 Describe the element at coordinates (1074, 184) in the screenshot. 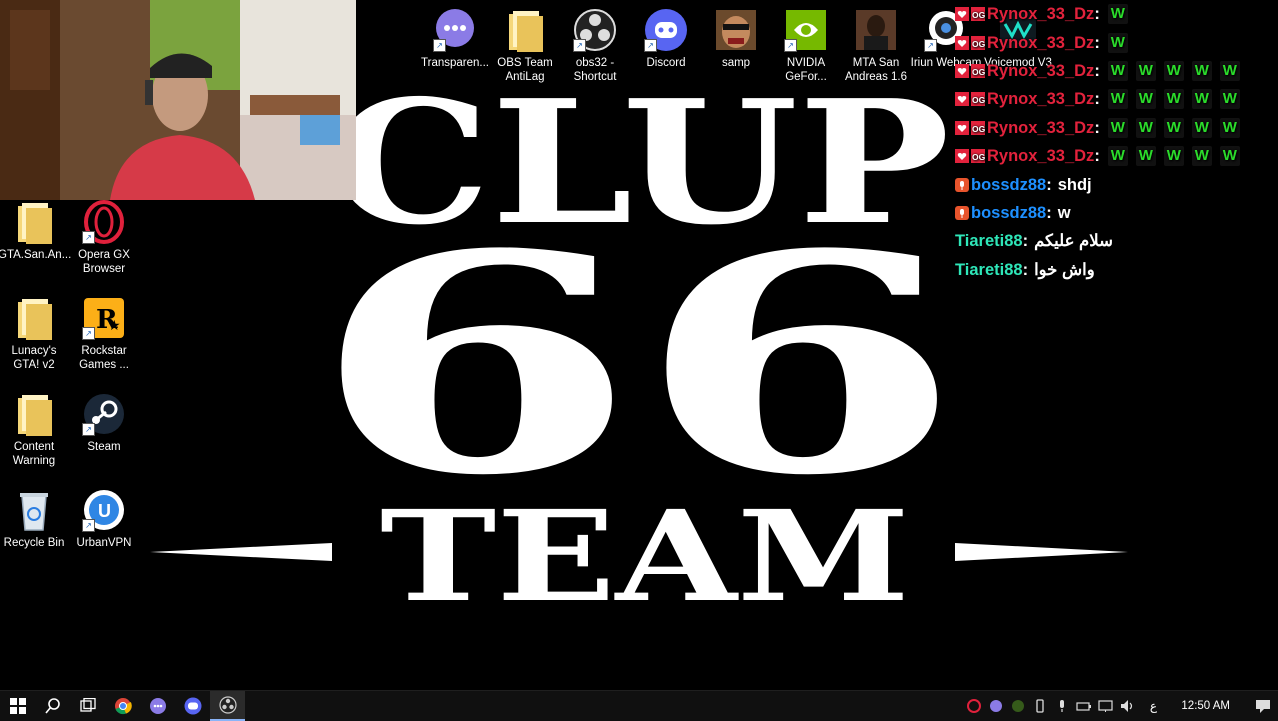

I see `chat-text: shdj` at that location.